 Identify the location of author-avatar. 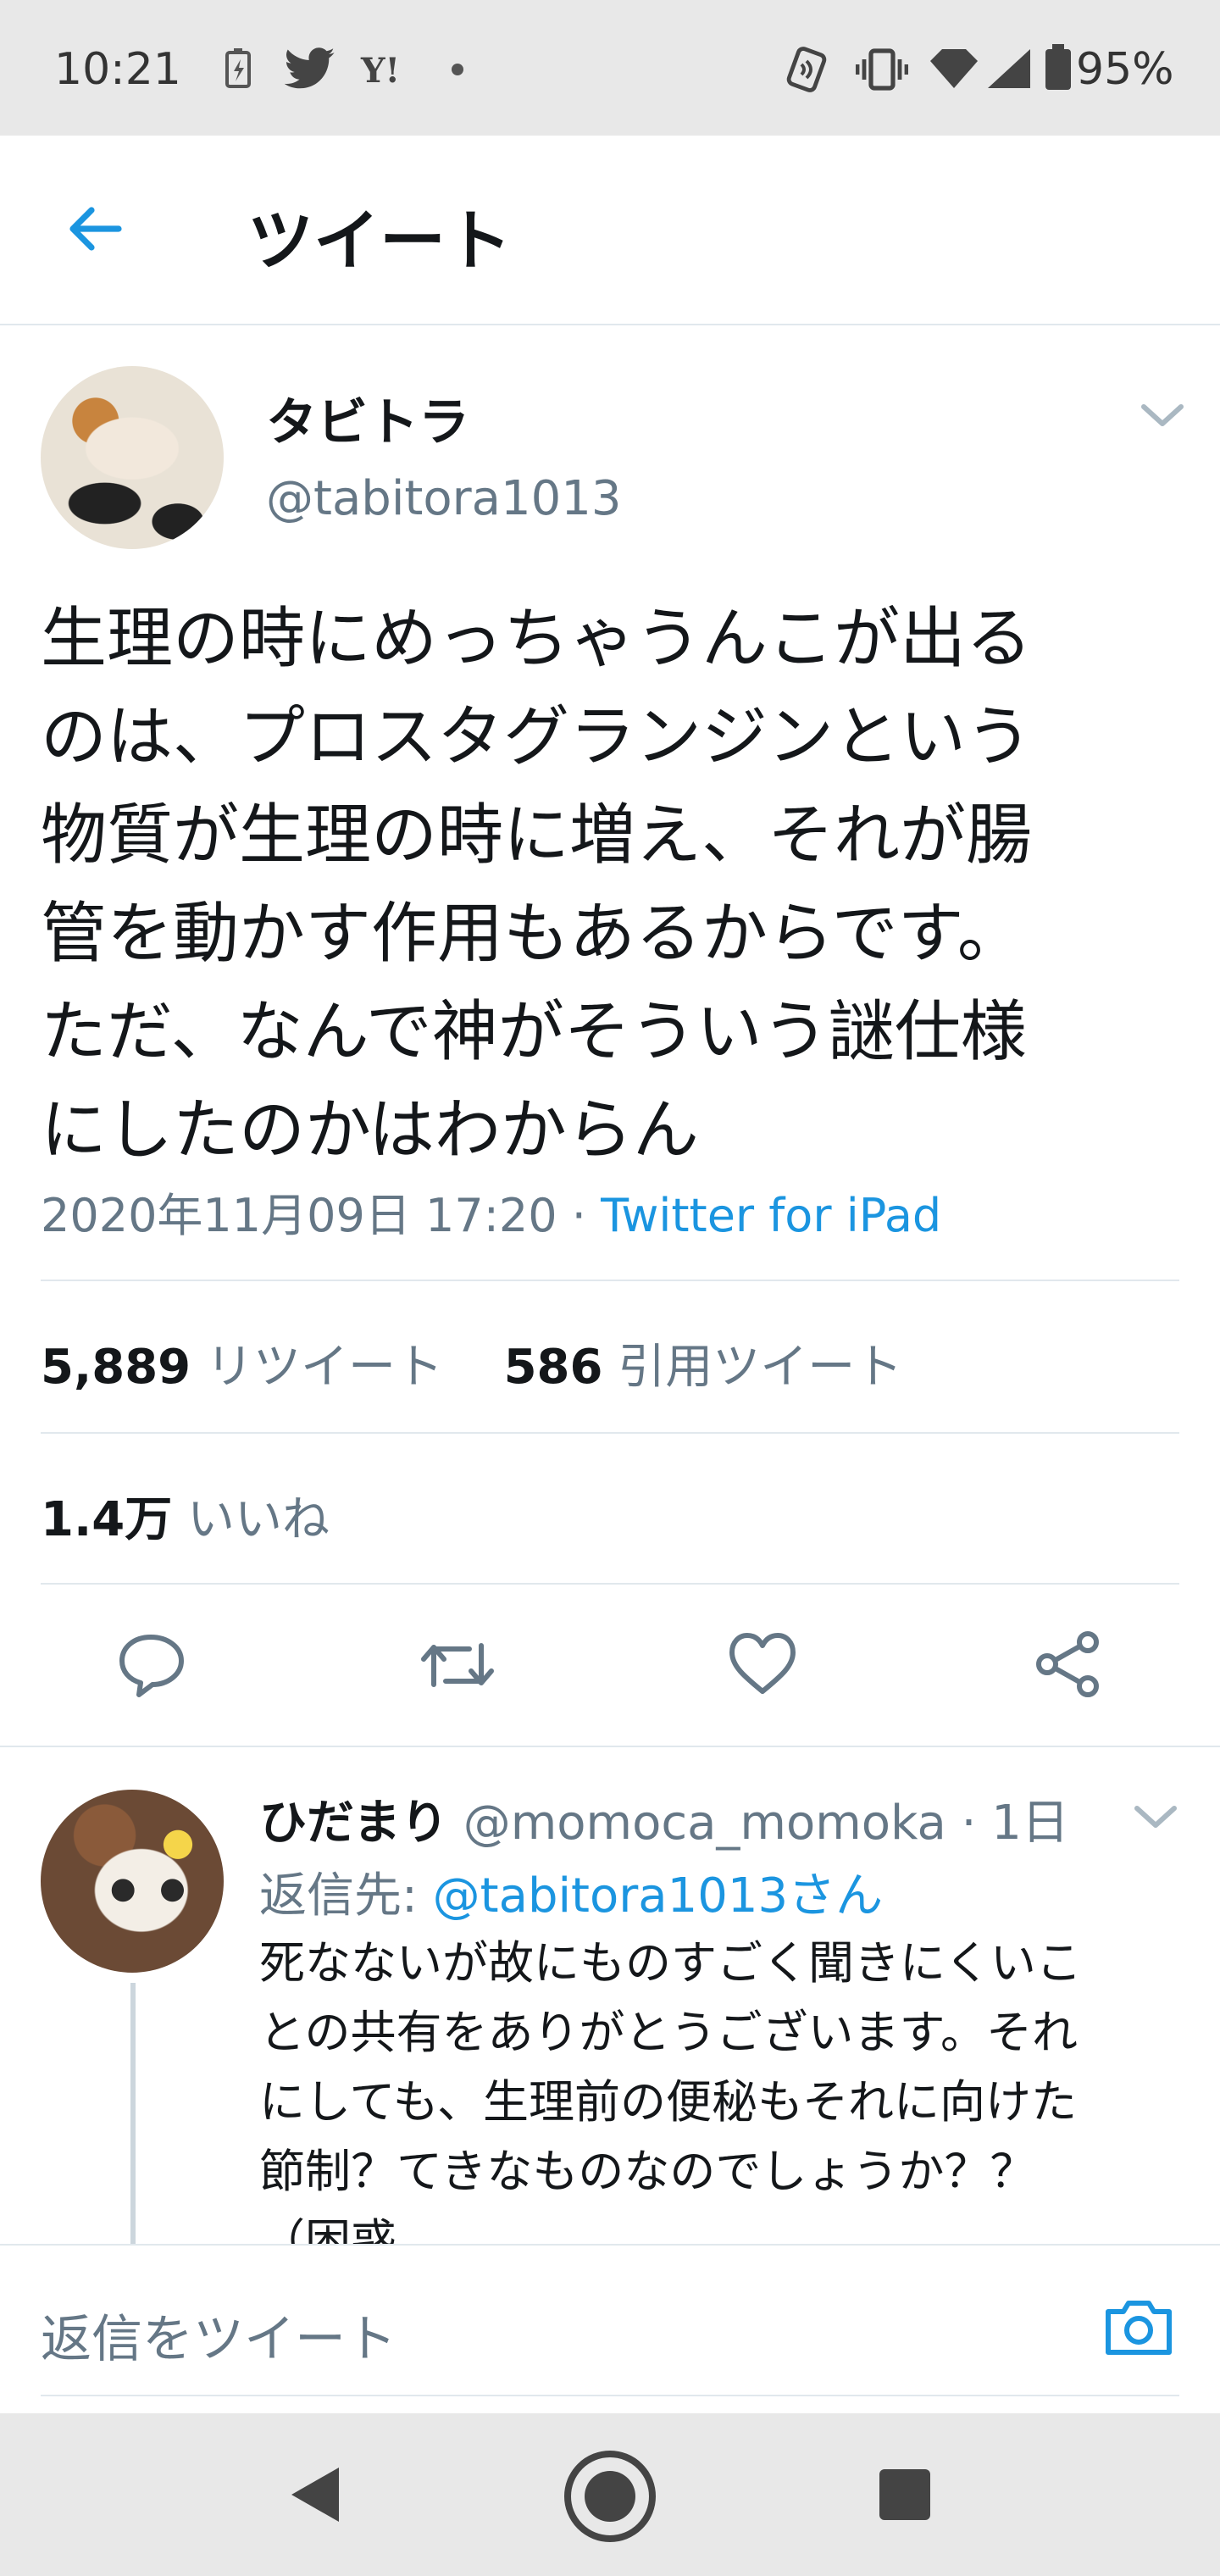
(132, 457).